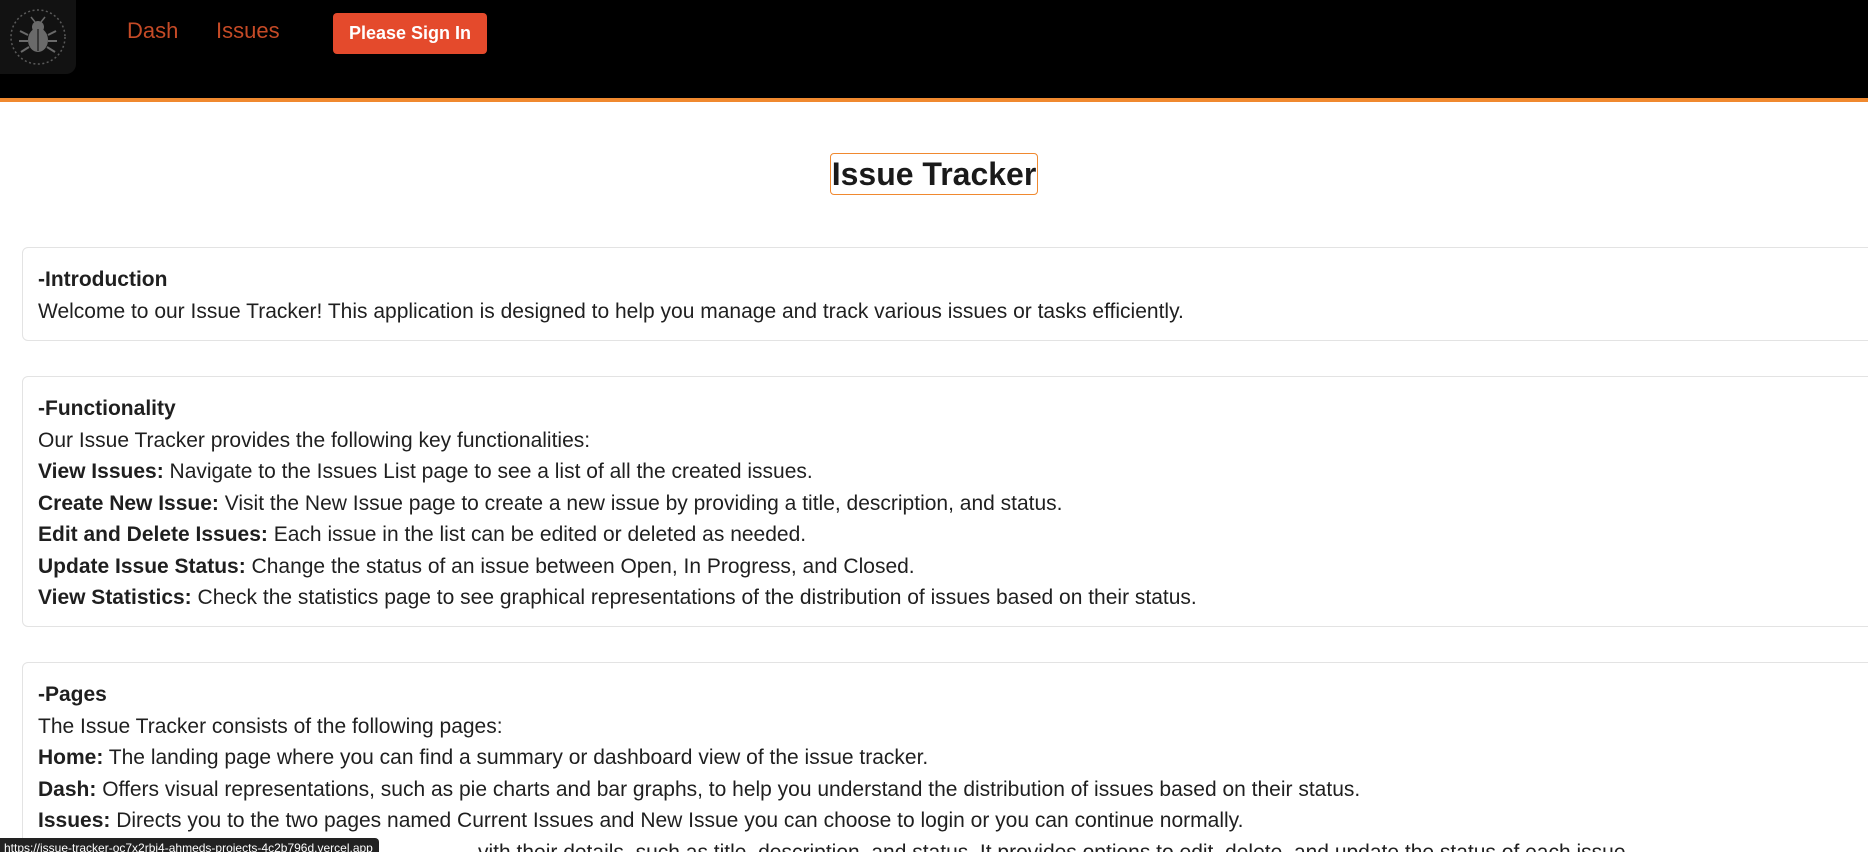  I want to click on item-label: Home:, so click(71, 757).